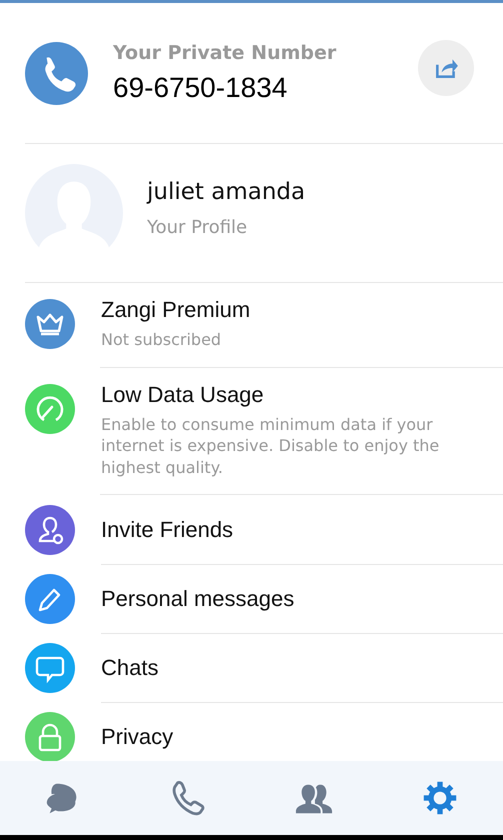 The height and width of the screenshot is (840, 503). What do you see at coordinates (226, 191) in the screenshot?
I see `profile-name: juliet amanda` at bounding box center [226, 191].